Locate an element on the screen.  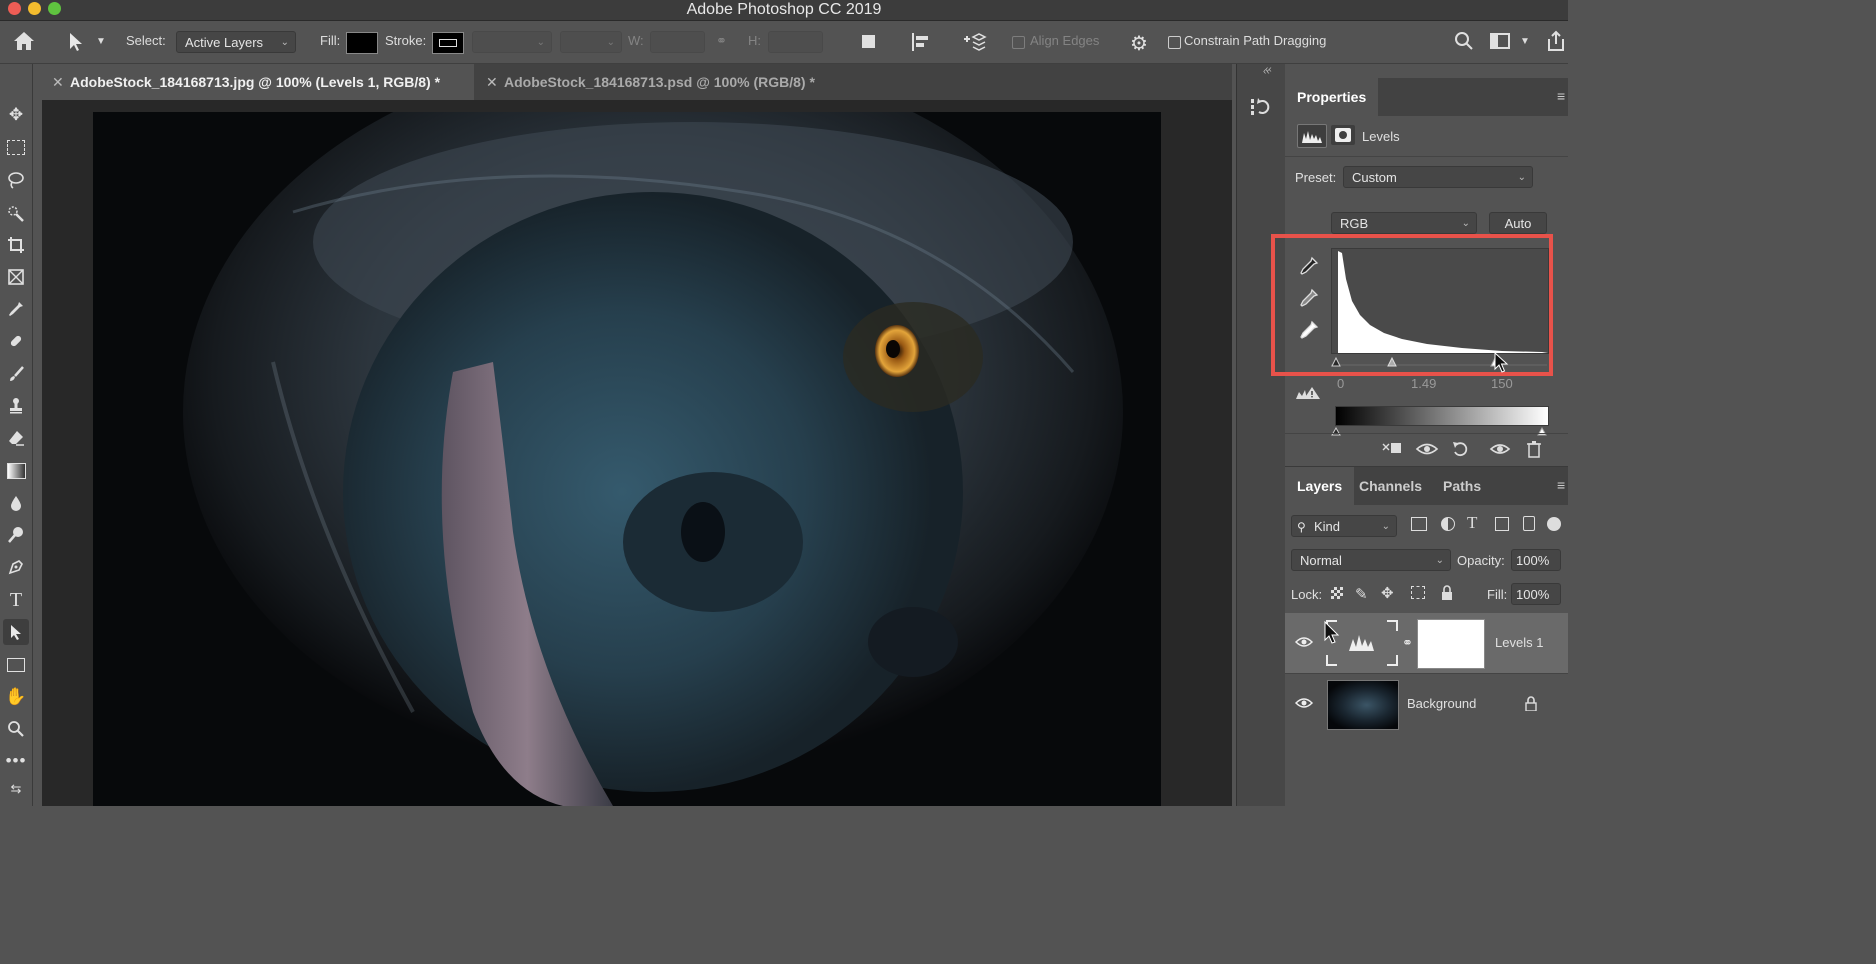
zoom-tool-icon is located at coordinates (16, 729).